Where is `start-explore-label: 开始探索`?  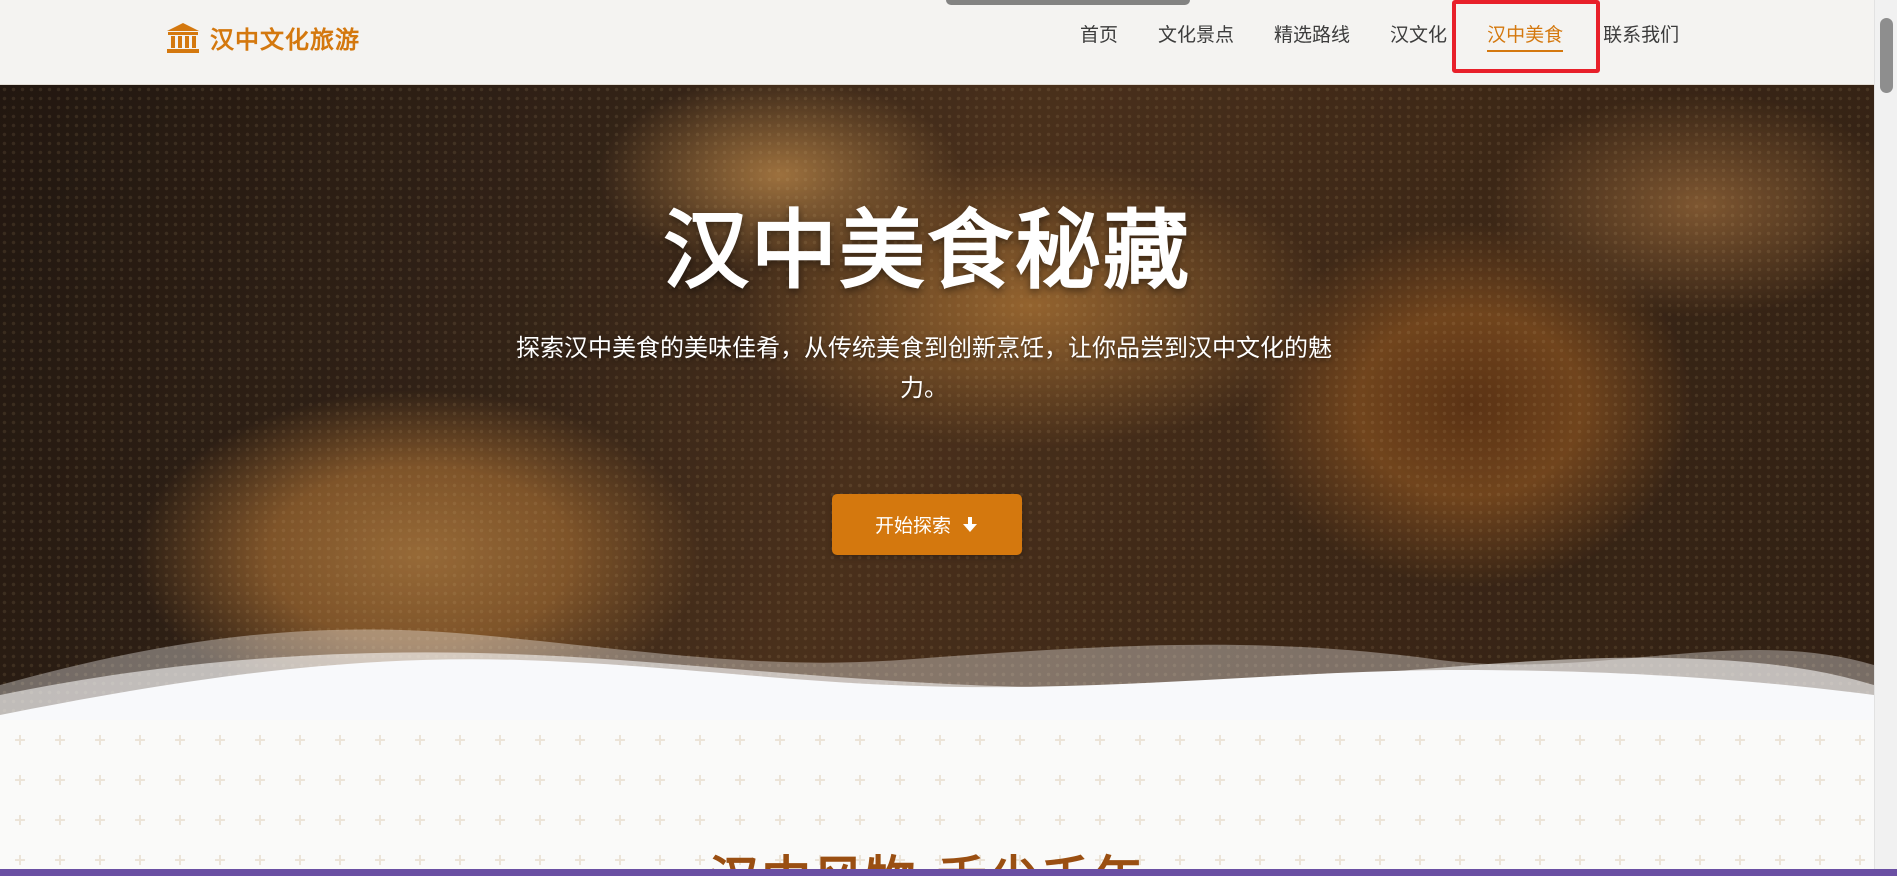 start-explore-label: 开始探索 is located at coordinates (912, 526).